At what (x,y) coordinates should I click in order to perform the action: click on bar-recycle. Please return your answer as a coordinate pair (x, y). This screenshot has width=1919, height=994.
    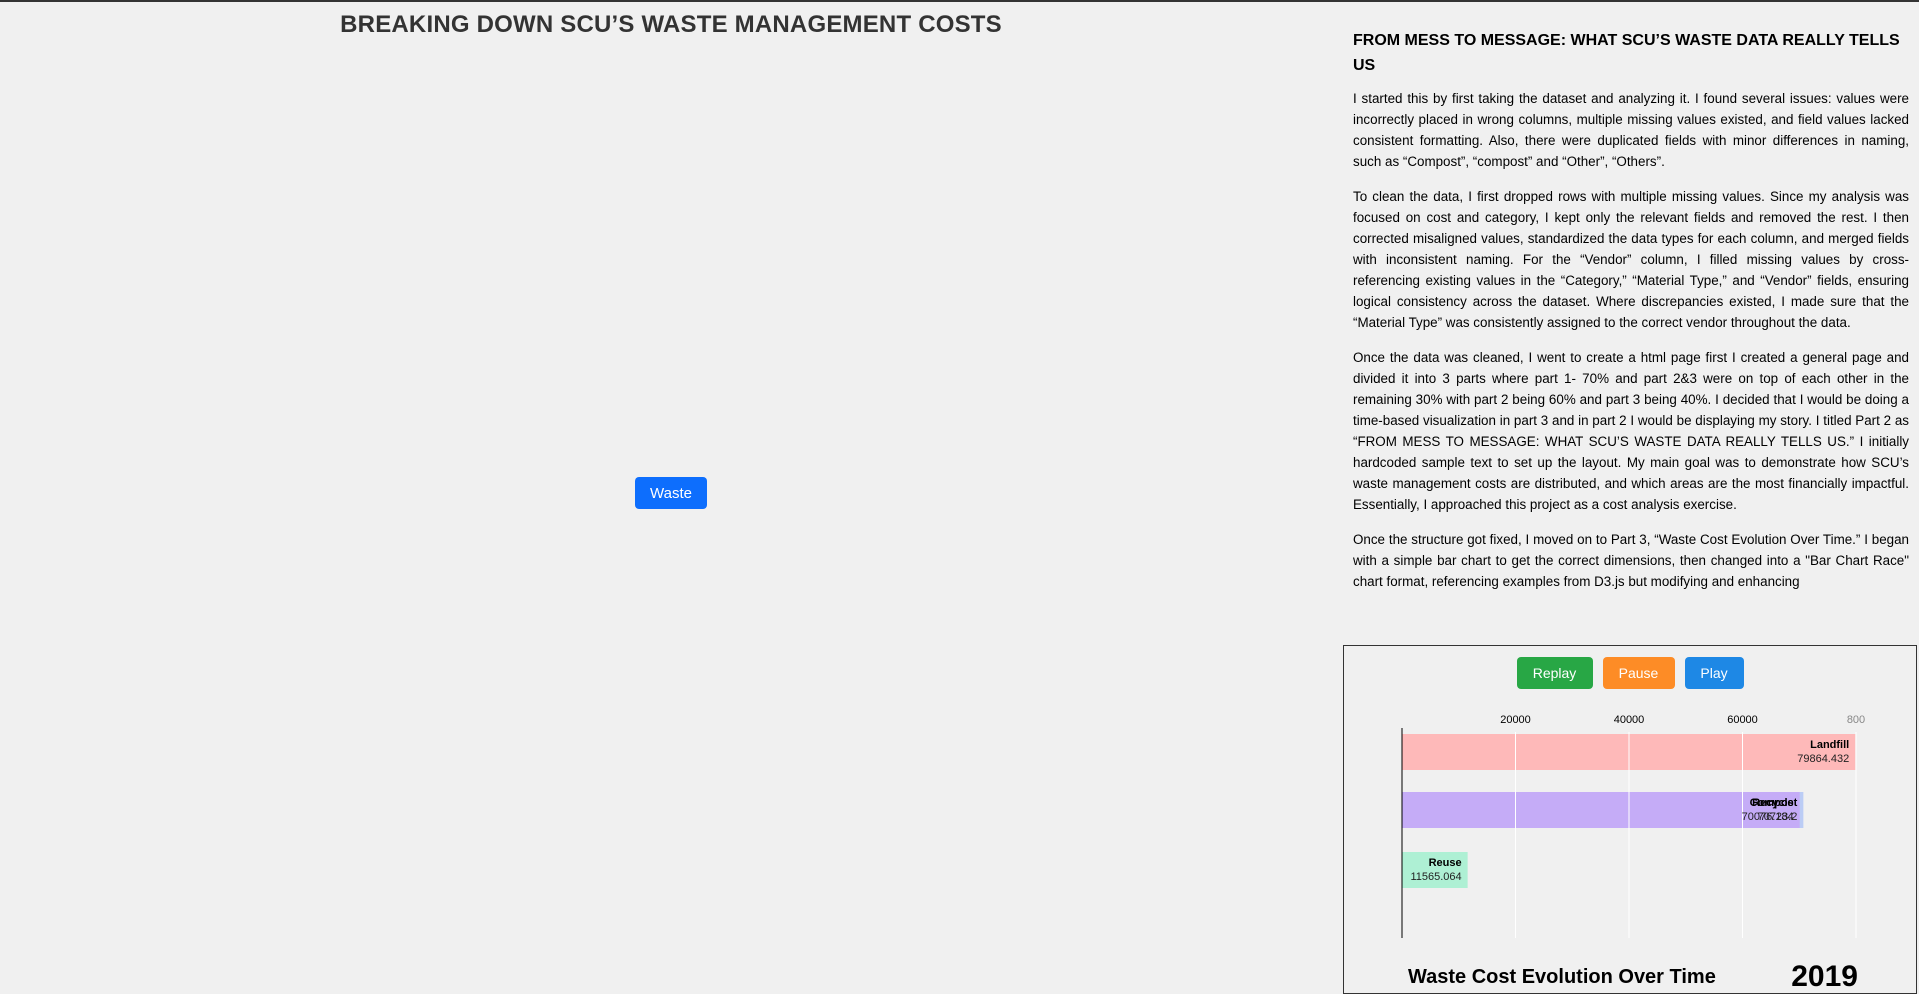
    Looking at the image, I should click on (1601, 810).